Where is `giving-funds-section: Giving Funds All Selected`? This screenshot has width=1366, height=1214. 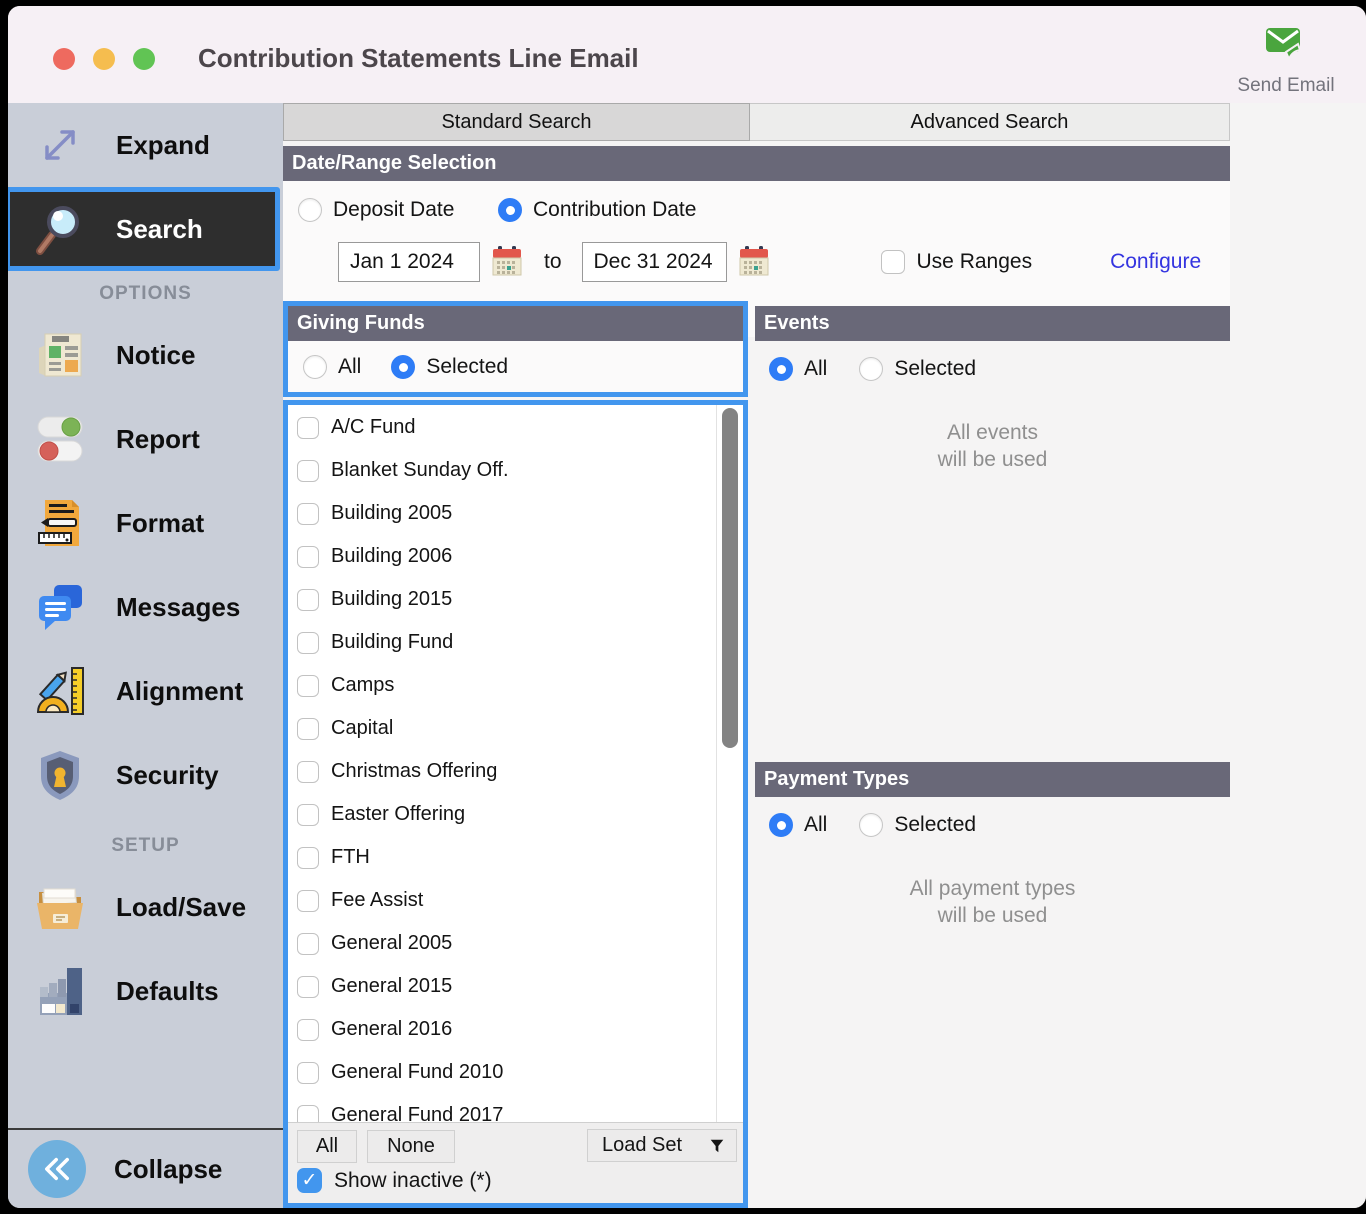 giving-funds-section: Giving Funds All Selected is located at coordinates (515, 349).